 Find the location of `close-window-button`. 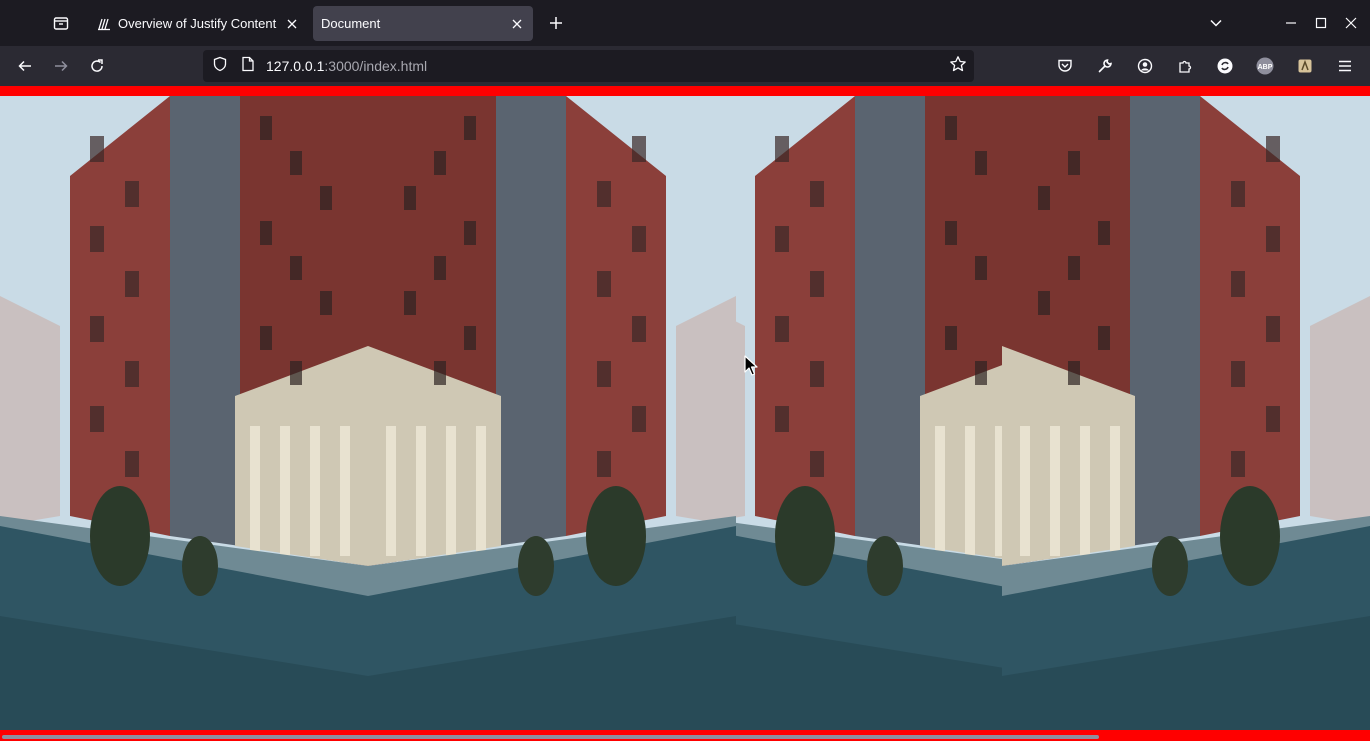

close-window-button is located at coordinates (1351, 23).